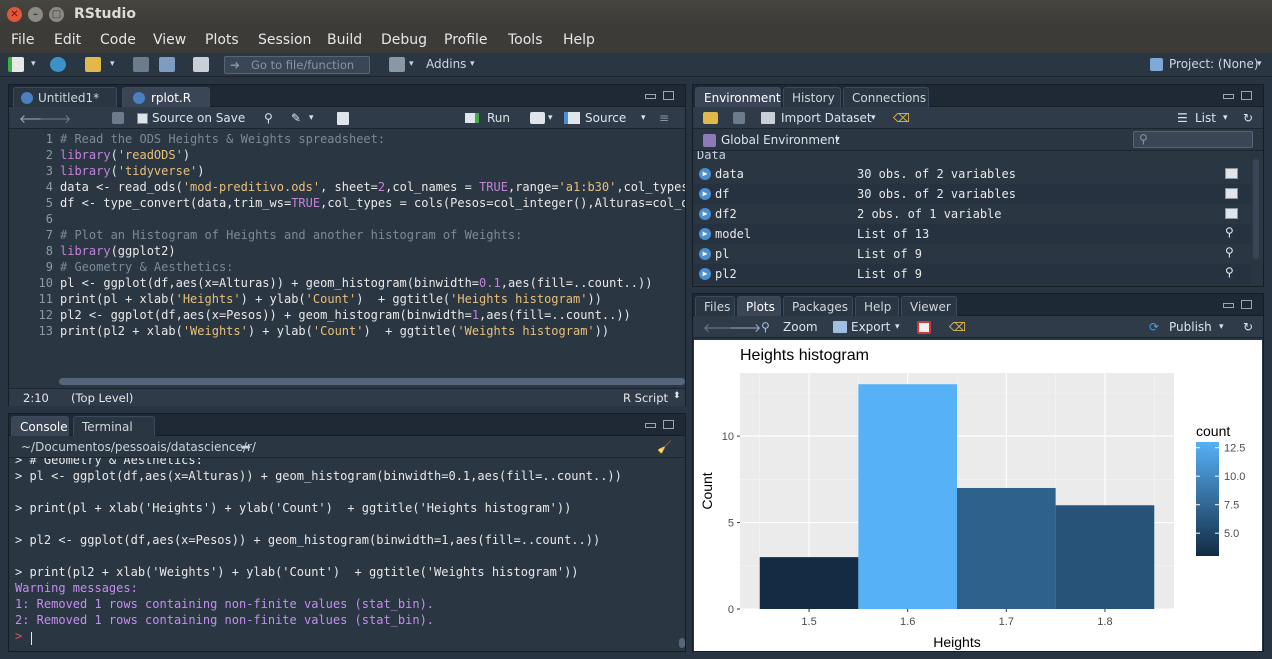 The height and width of the screenshot is (659, 1272). I want to click on menu-profile: Profile, so click(466, 40).